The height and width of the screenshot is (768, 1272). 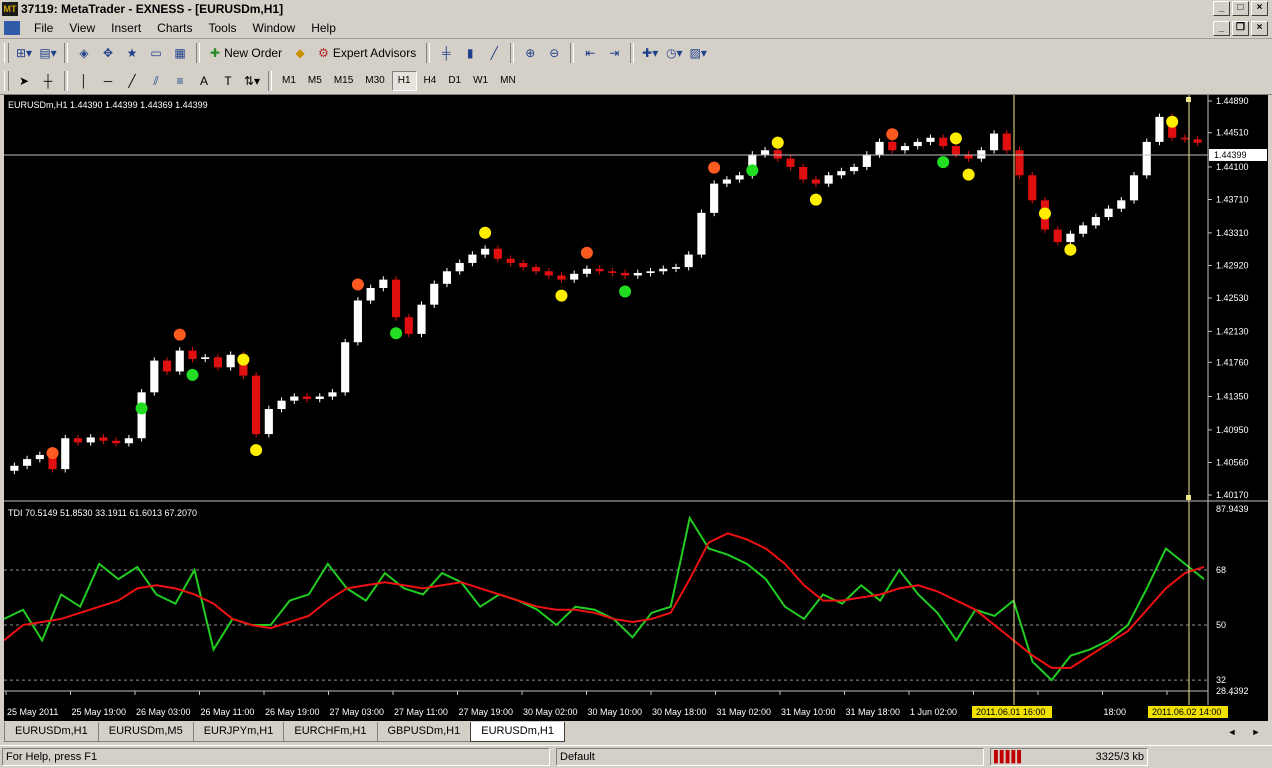 I want to click on timeframe-h1: H1, so click(x=404, y=81).